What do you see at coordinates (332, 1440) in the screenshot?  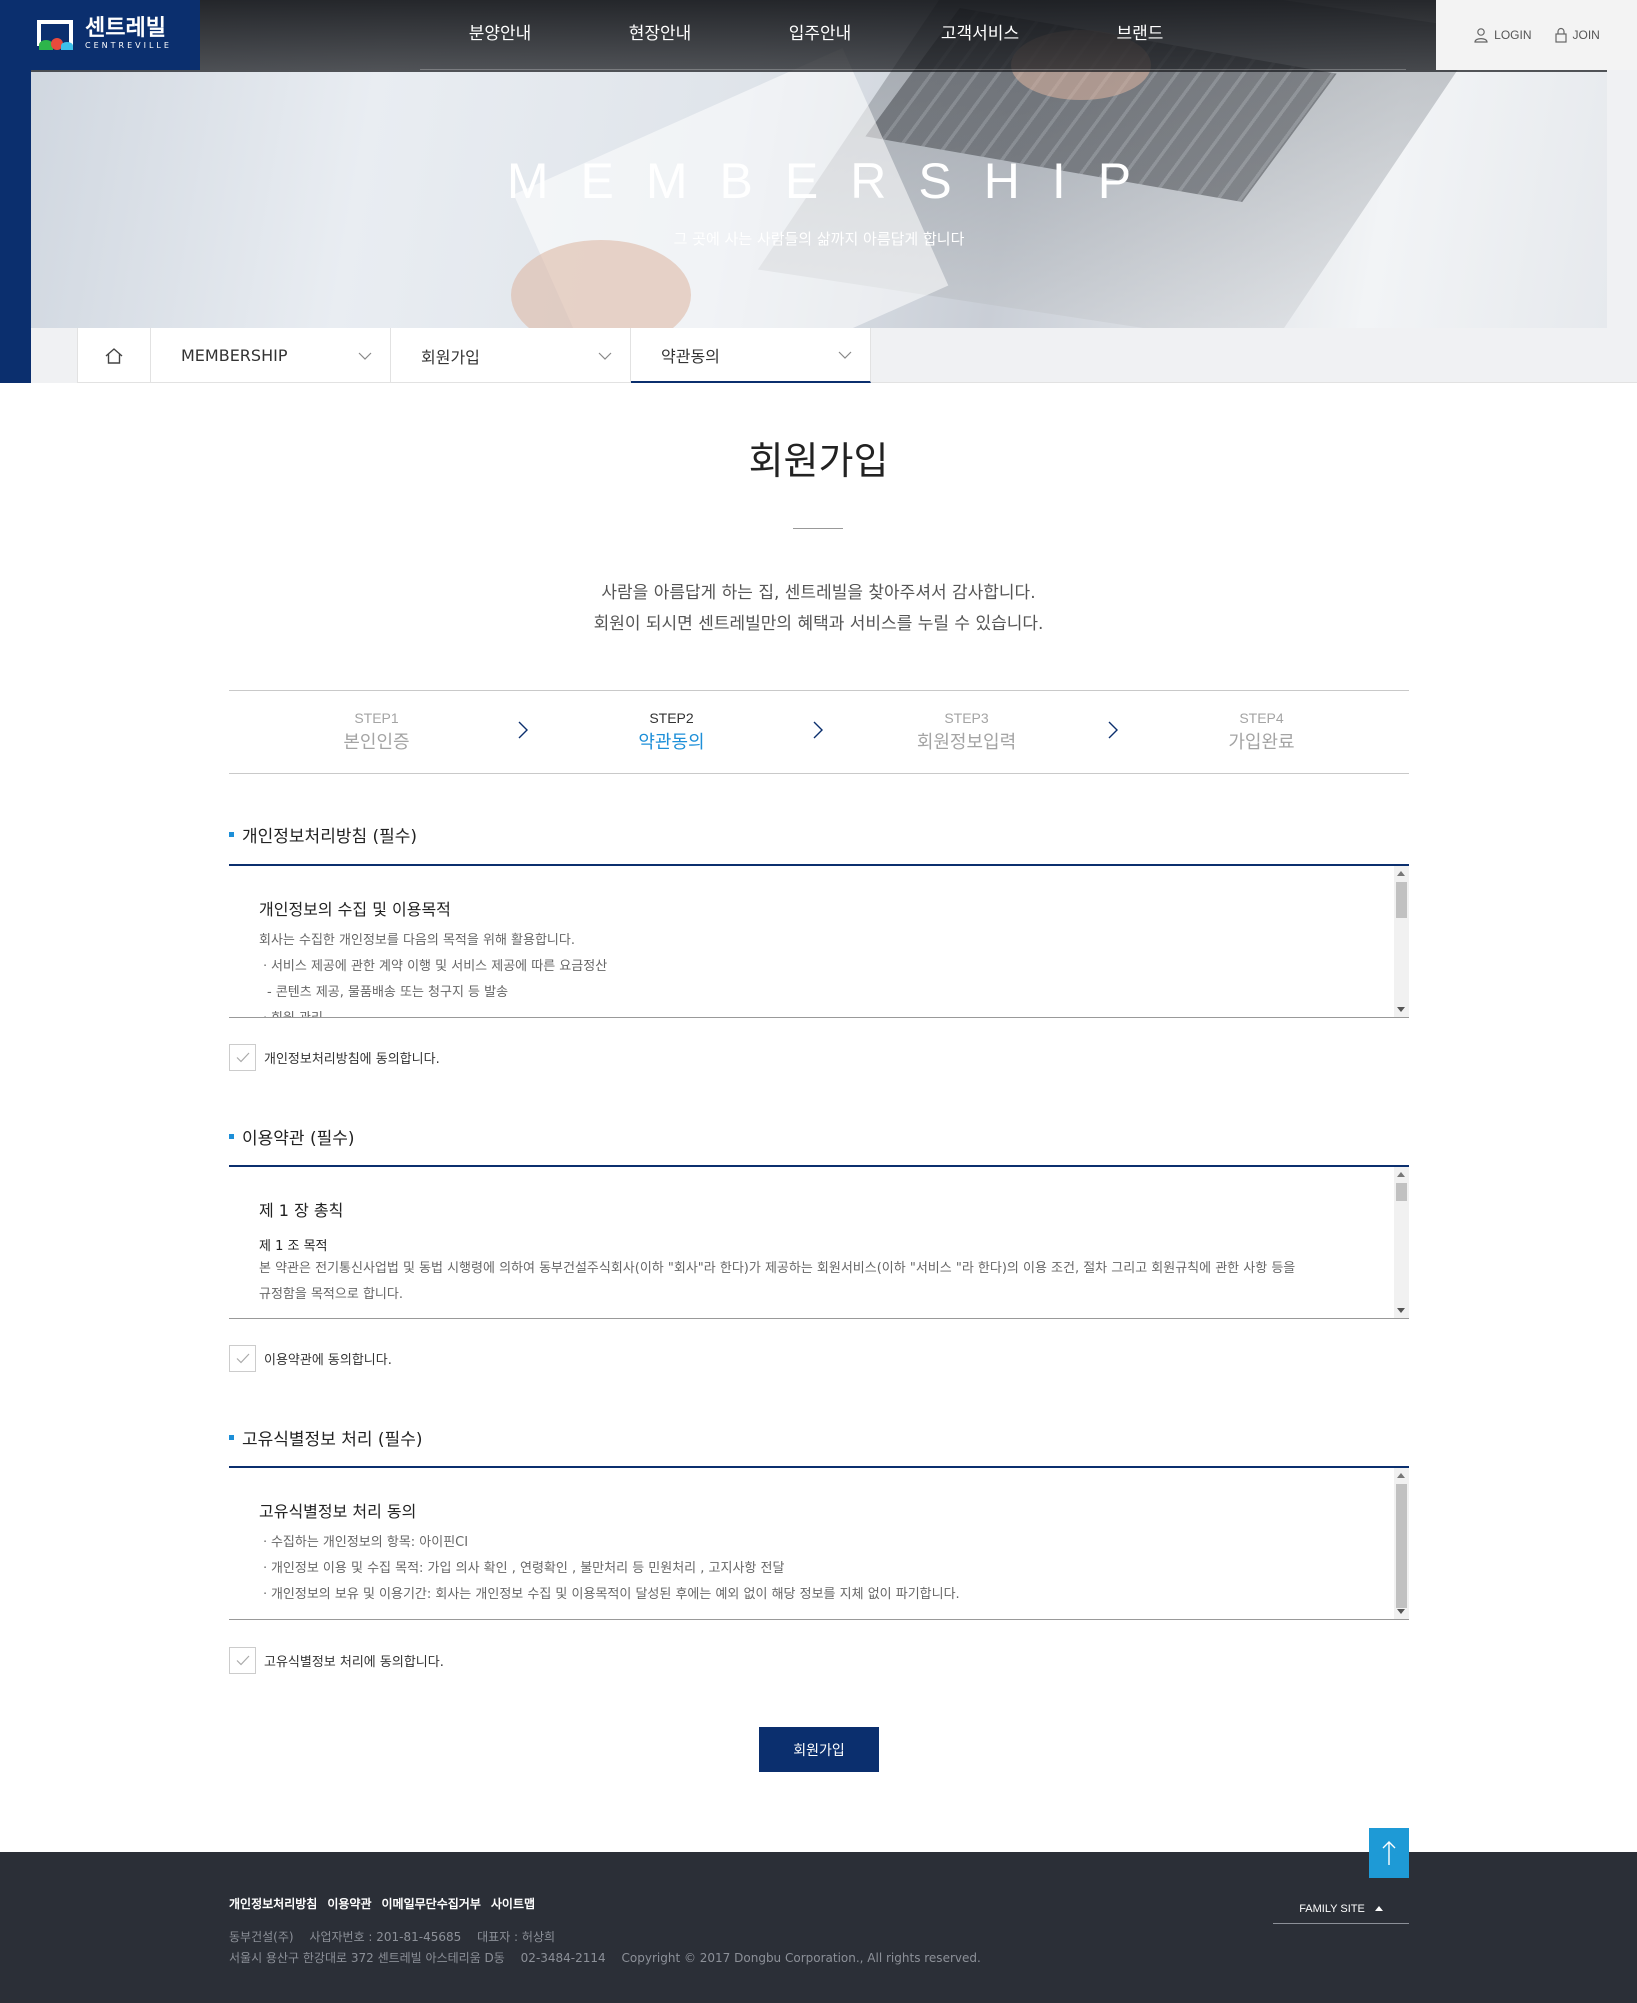 I see `section-title-text: 고유식별정보 처리 (필수)` at bounding box center [332, 1440].